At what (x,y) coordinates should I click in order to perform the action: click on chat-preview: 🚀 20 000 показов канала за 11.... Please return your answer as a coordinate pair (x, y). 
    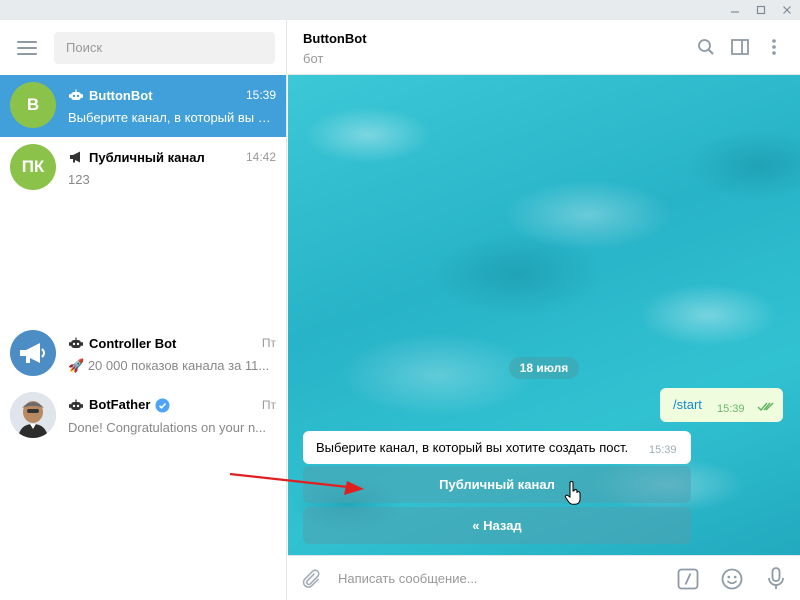
    Looking at the image, I should click on (171, 366).